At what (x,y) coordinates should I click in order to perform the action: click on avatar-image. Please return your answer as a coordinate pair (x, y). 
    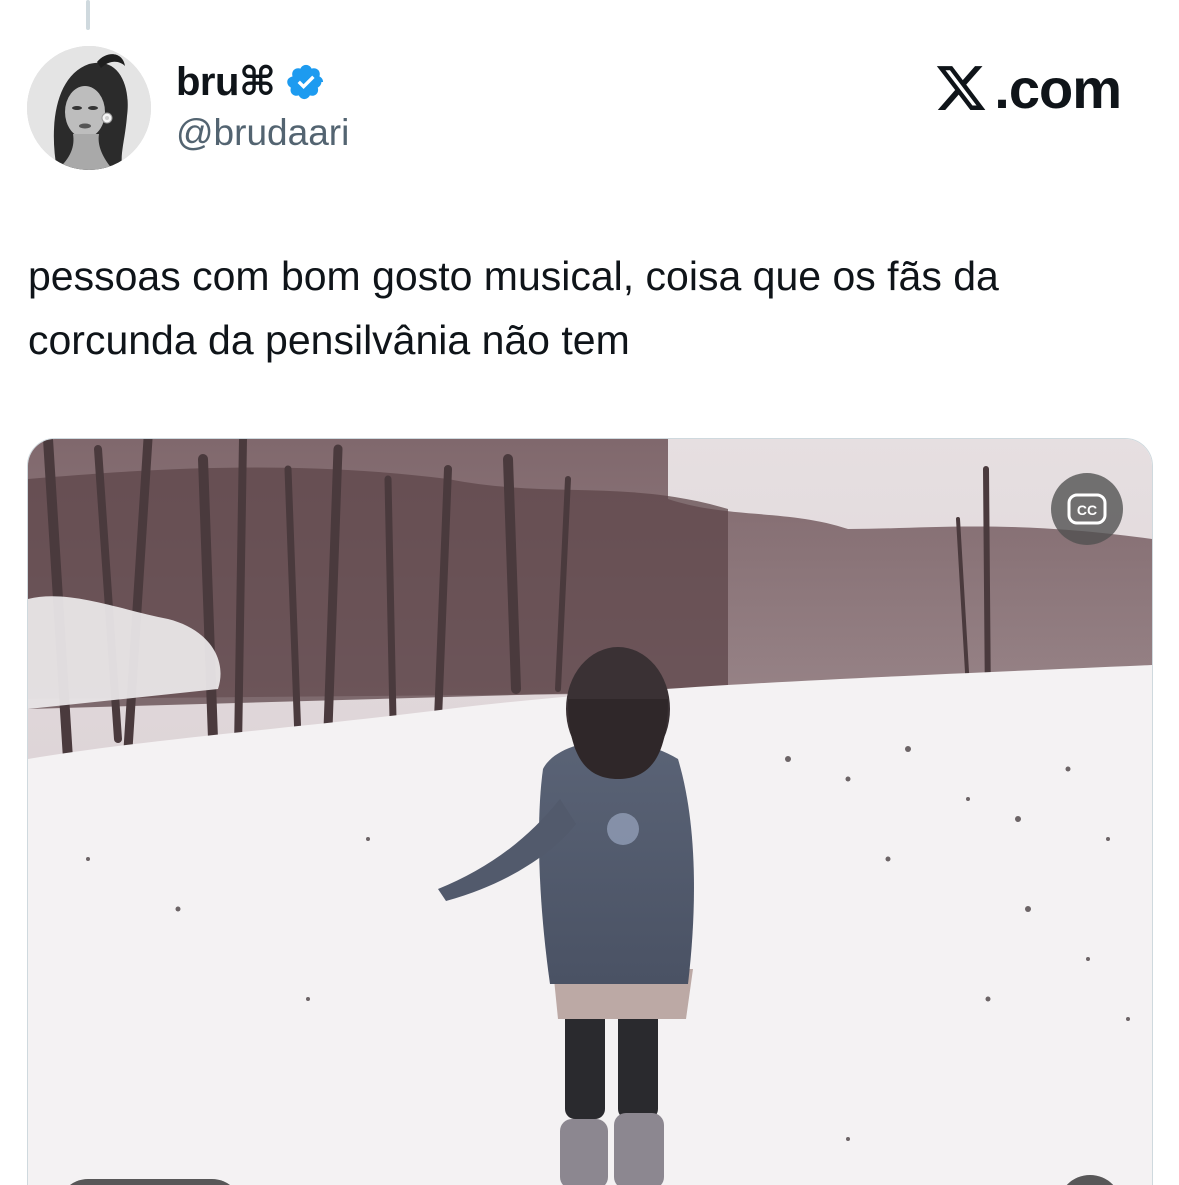
    Looking at the image, I should click on (89, 108).